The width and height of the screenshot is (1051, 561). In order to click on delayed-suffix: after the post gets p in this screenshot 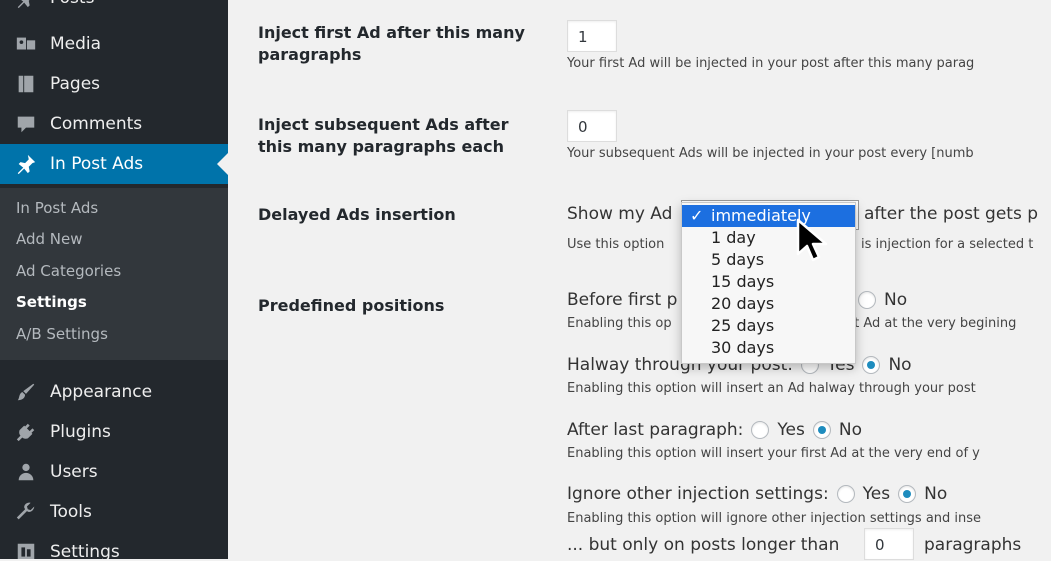, I will do `click(951, 214)`.